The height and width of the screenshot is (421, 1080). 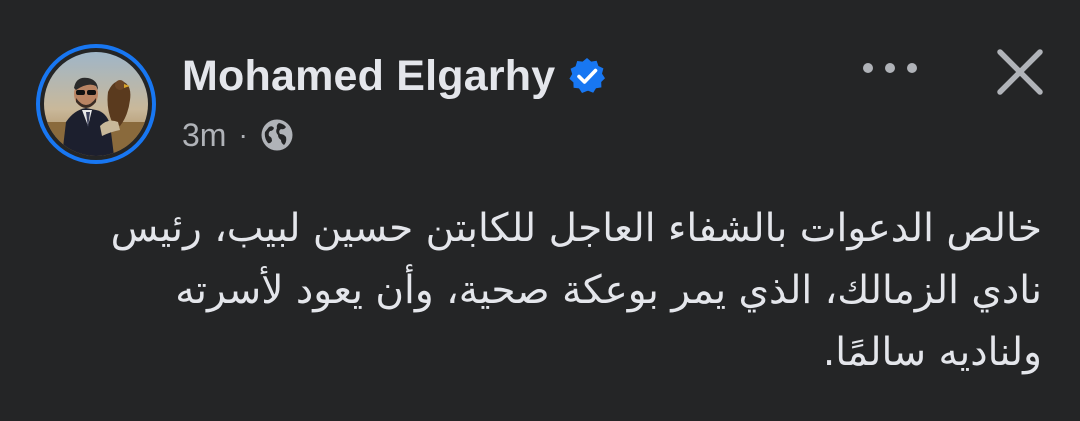 I want to click on close-icon, so click(x=1020, y=72).